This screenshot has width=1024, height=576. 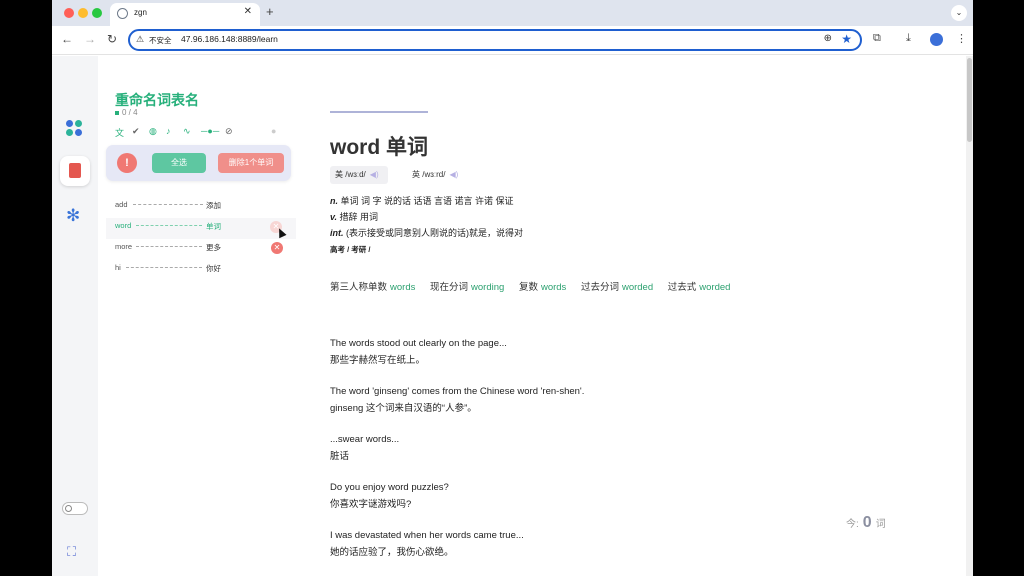 I want to click on today-counter: 今: 0 词, so click(x=866, y=522).